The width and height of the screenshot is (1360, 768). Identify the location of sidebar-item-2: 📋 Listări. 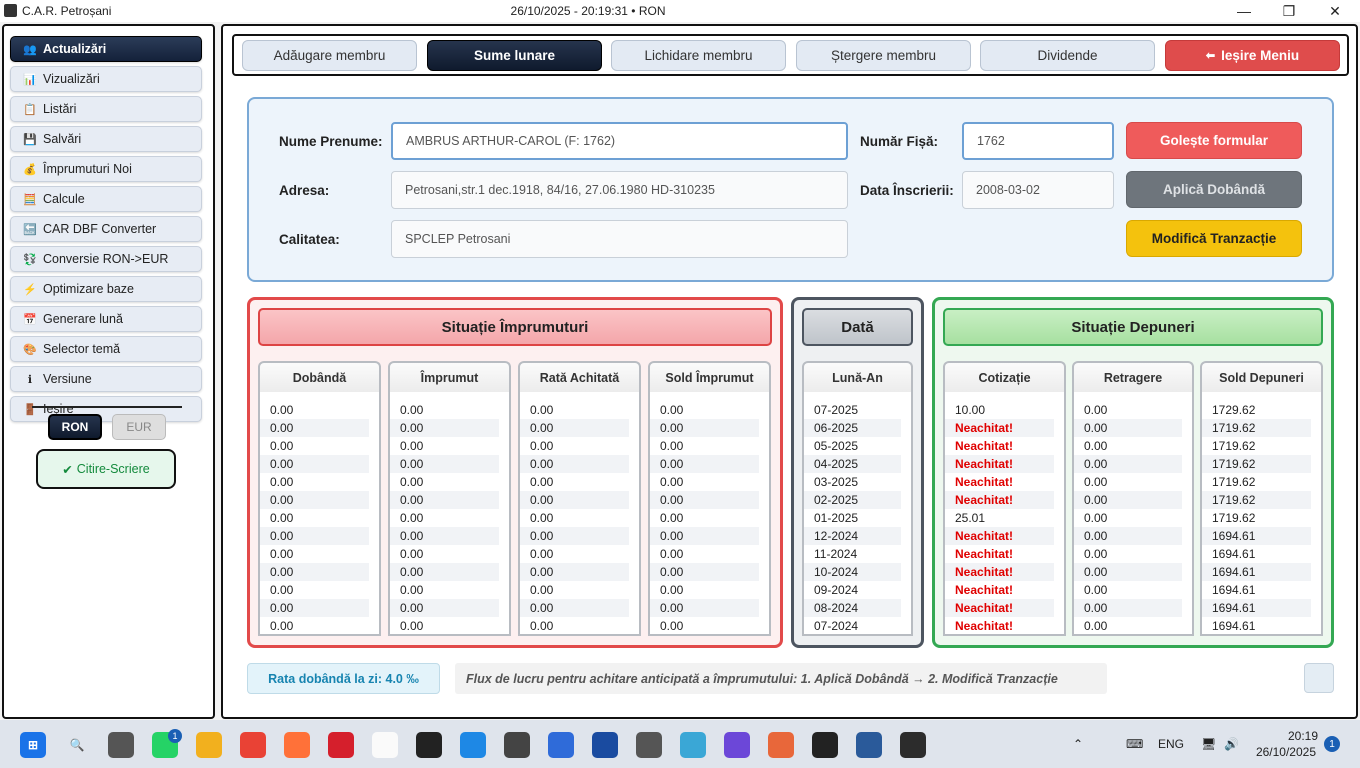
(106, 109).